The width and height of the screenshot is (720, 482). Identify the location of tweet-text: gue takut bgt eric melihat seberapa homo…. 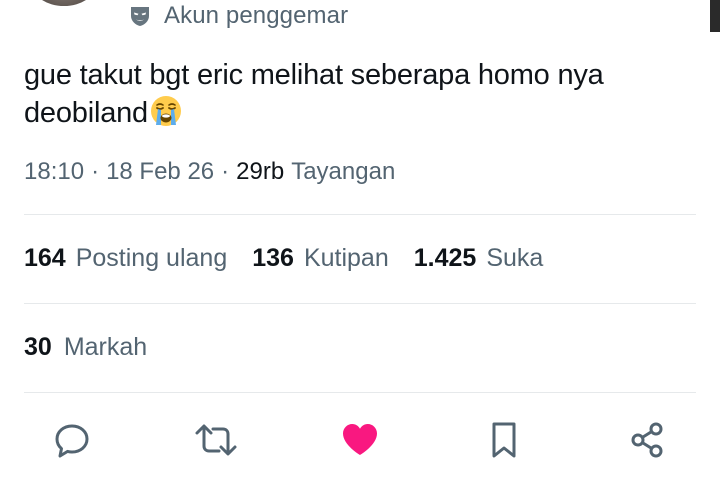
(364, 94).